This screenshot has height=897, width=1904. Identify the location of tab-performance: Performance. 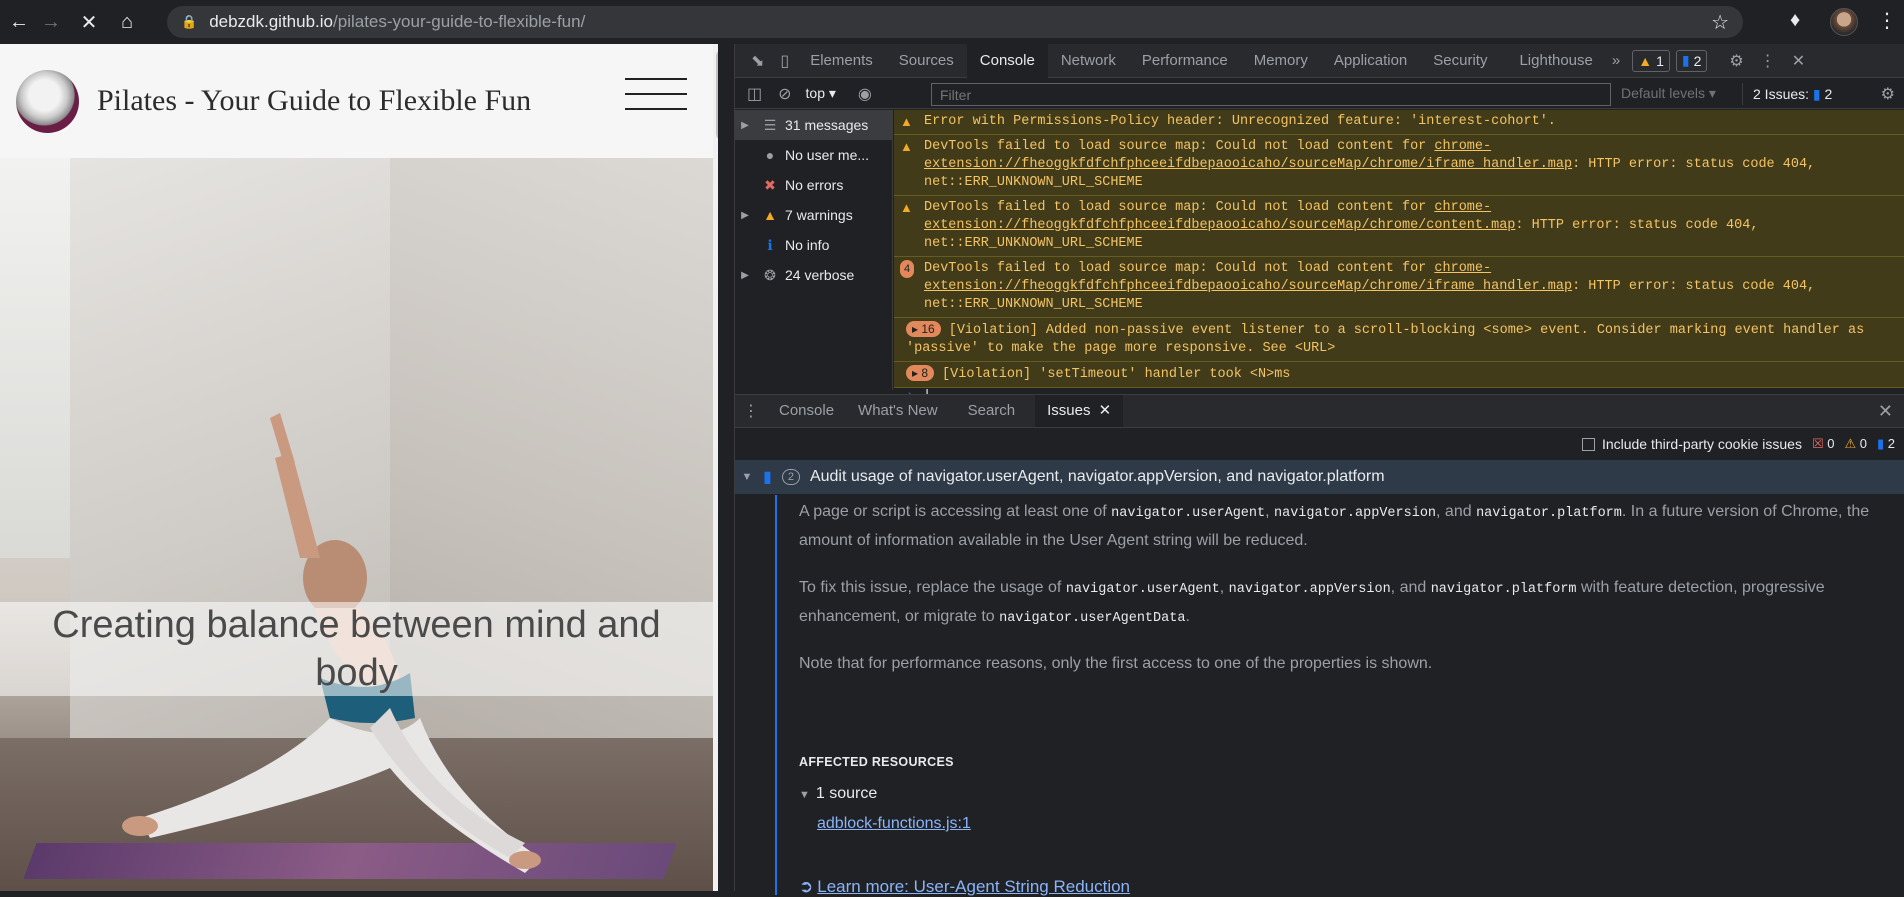
(1185, 61).